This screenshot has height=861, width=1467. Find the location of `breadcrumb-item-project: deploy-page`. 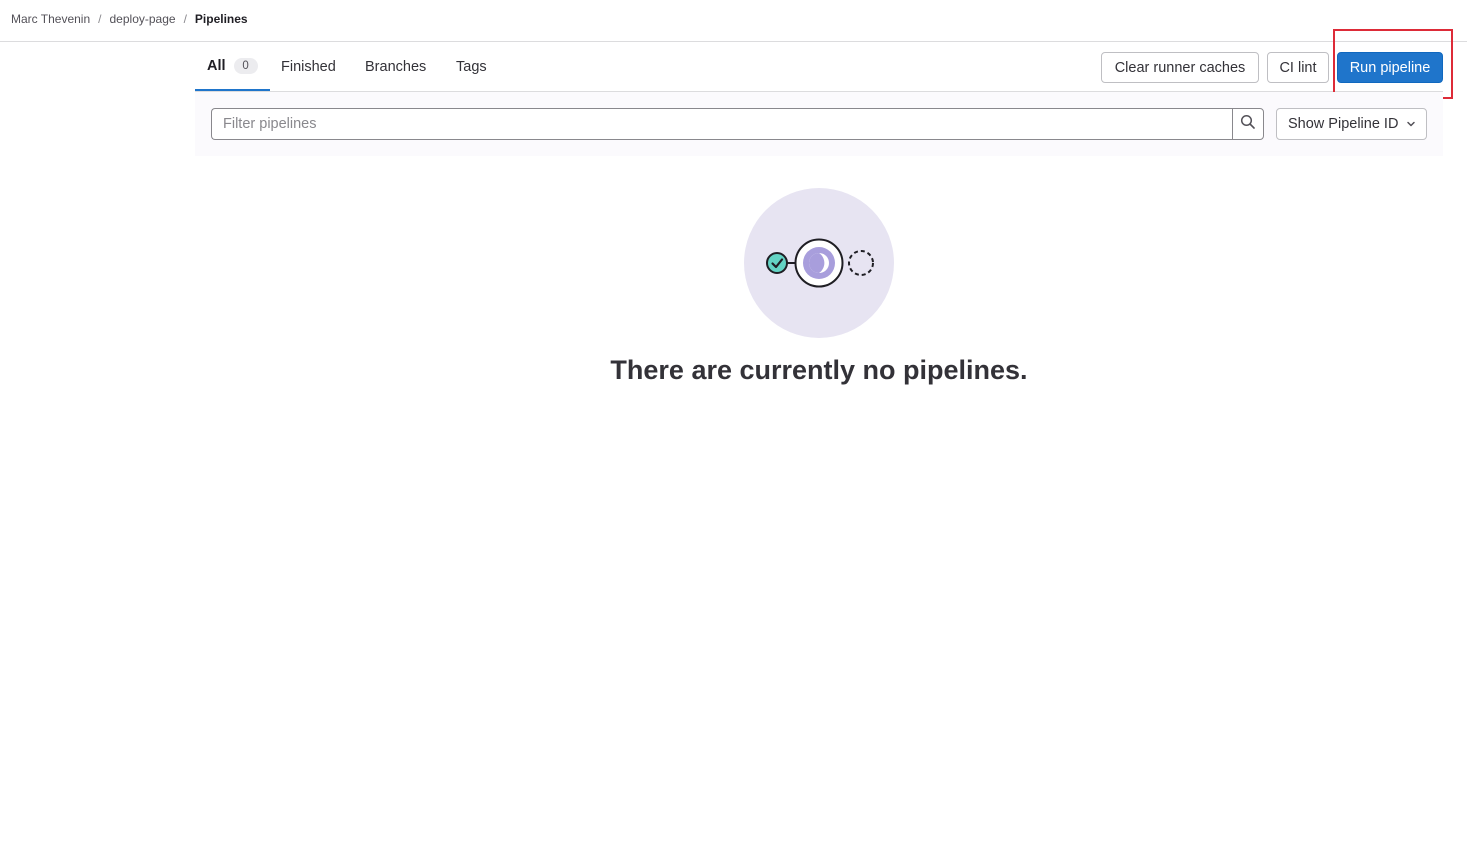

breadcrumb-item-project: deploy-page is located at coordinates (143, 19).